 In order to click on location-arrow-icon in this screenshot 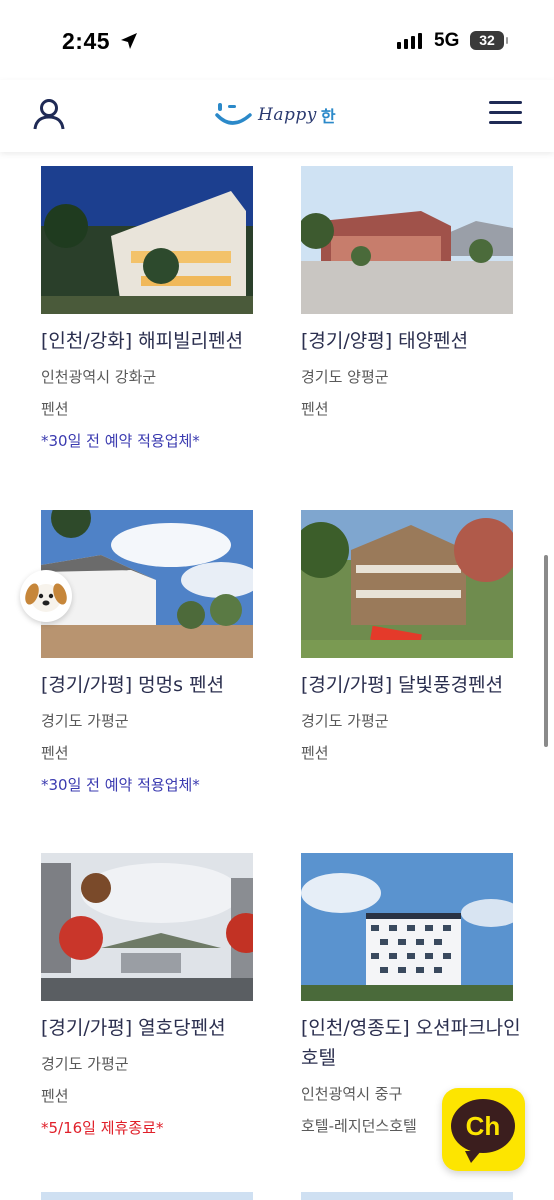, I will do `click(129, 41)`.